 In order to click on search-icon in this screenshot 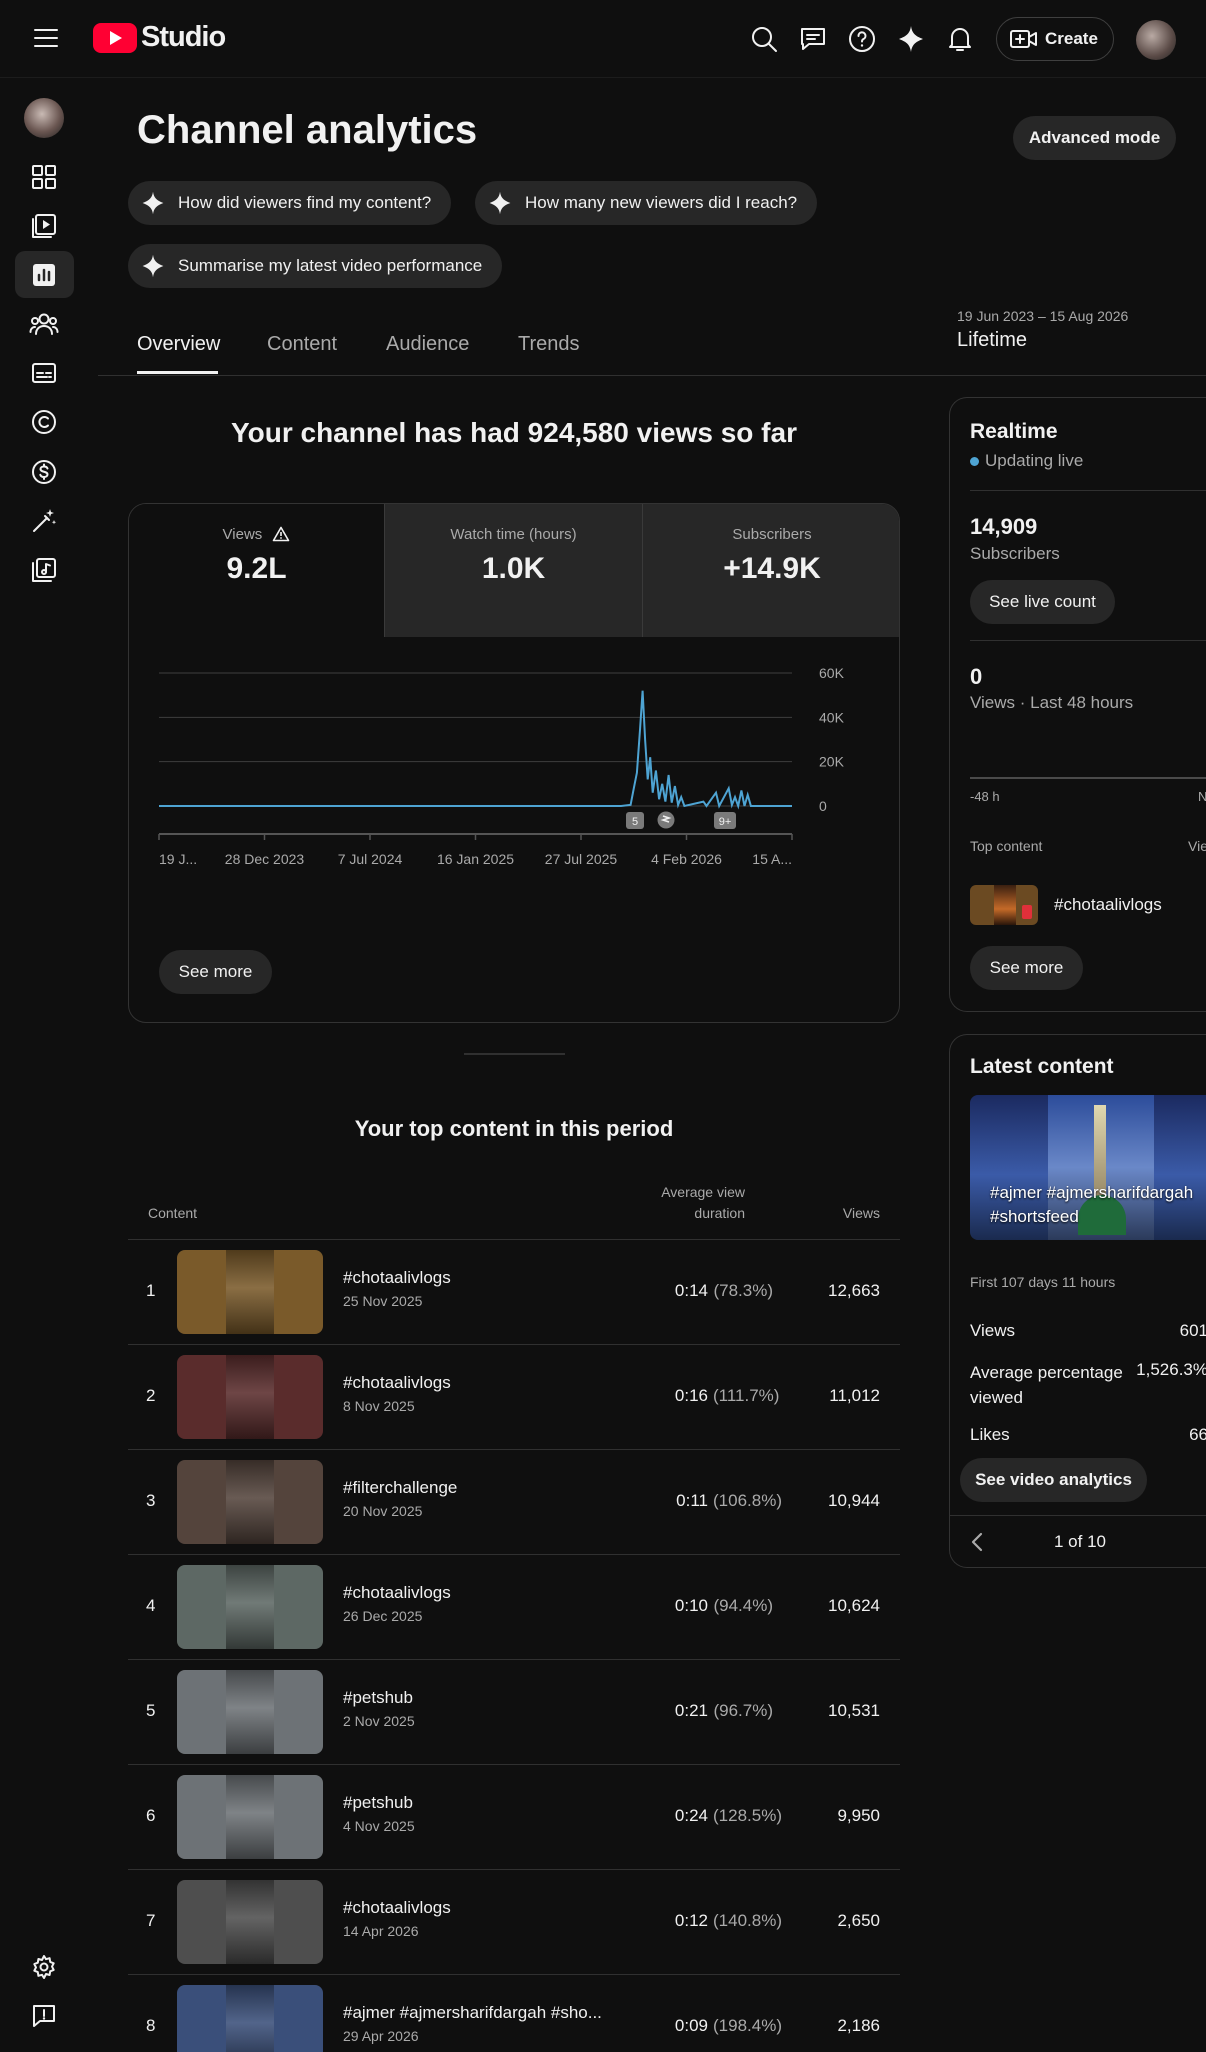, I will do `click(764, 39)`.